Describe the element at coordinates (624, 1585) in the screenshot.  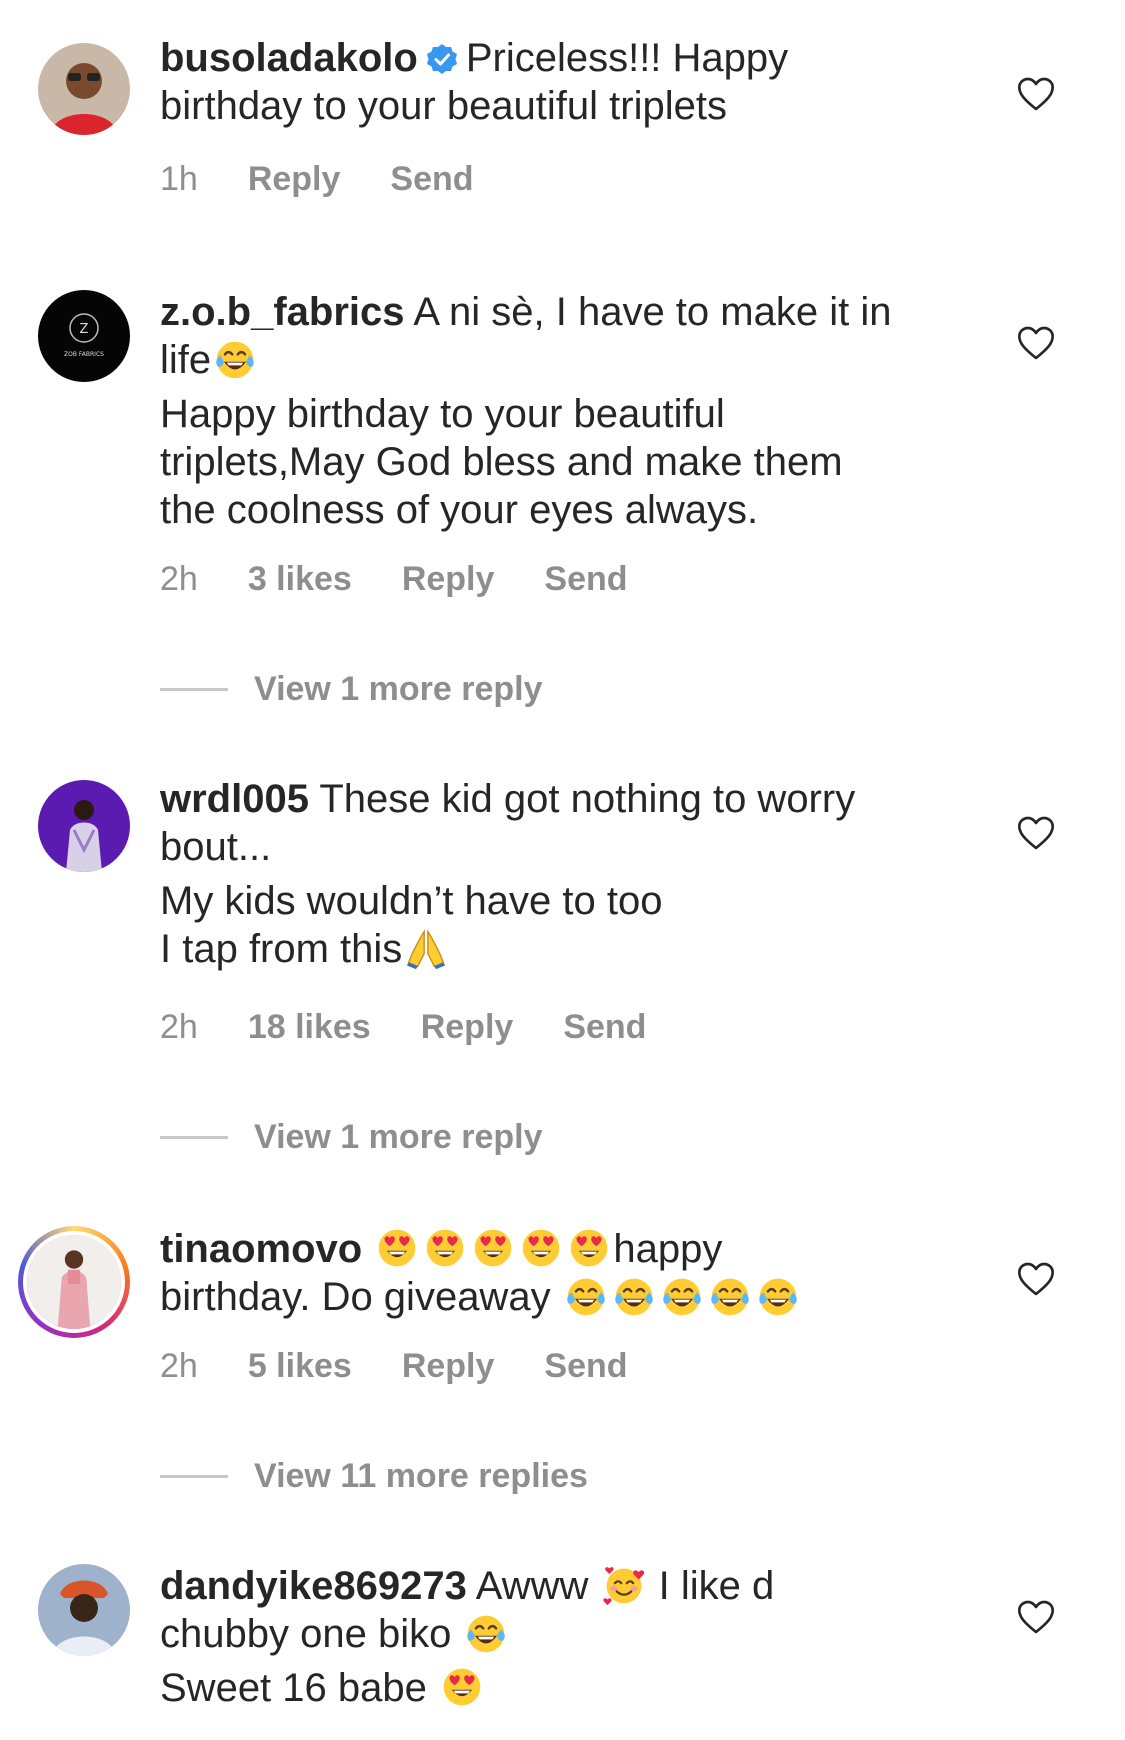
I see `smiling-face-with-hearts-icon` at that location.